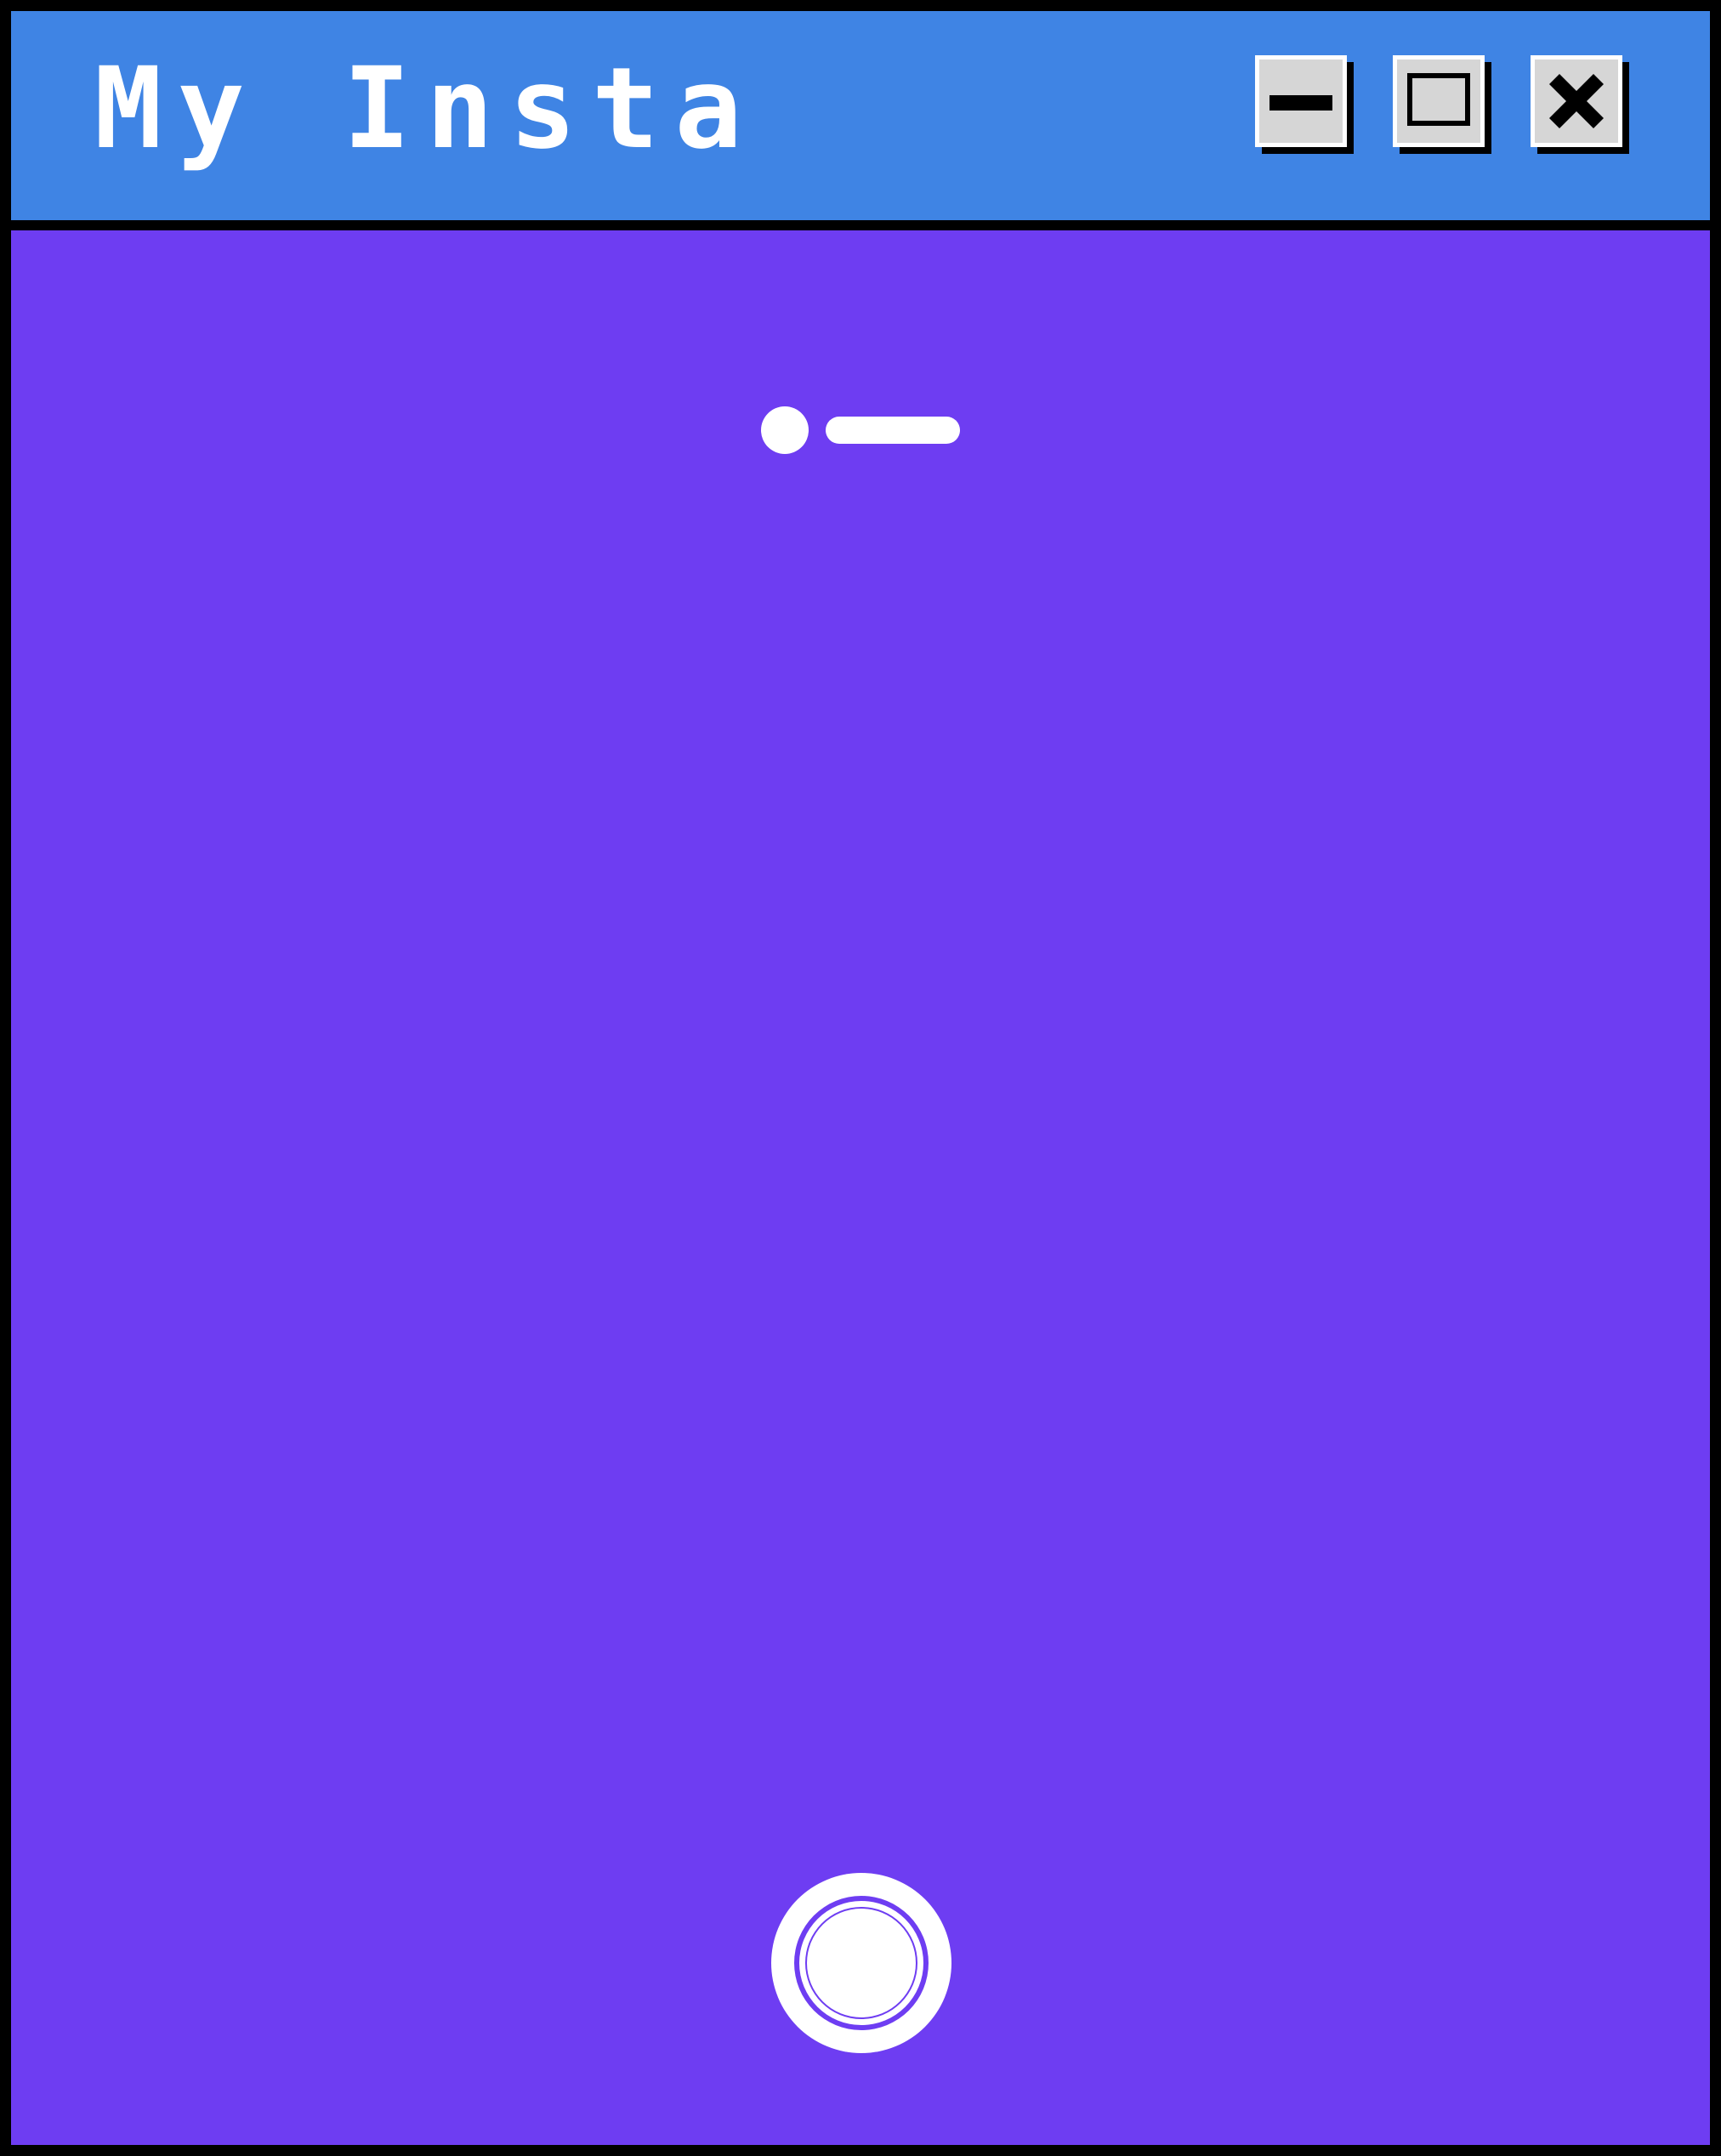  What do you see at coordinates (785, 430) in the screenshot?
I see `page-indicator-dot` at bounding box center [785, 430].